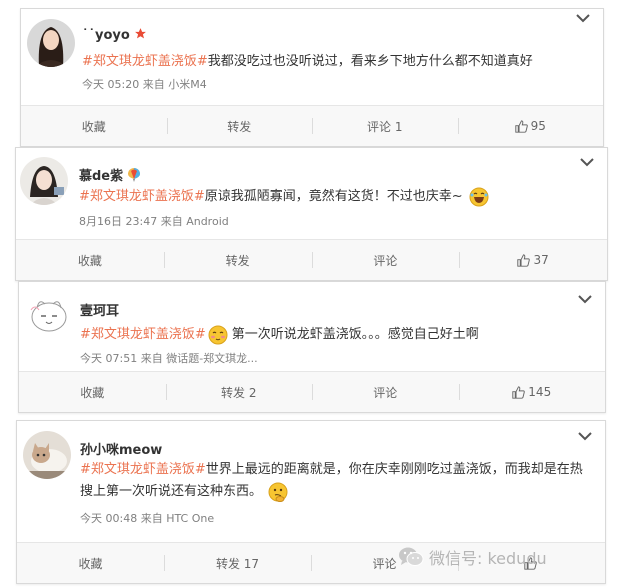 Image resolution: width=620 pixels, height=587 pixels. Describe the element at coordinates (147, 518) in the screenshot. I see `post-meta: 今天 00:48 来自 HTC One` at that location.